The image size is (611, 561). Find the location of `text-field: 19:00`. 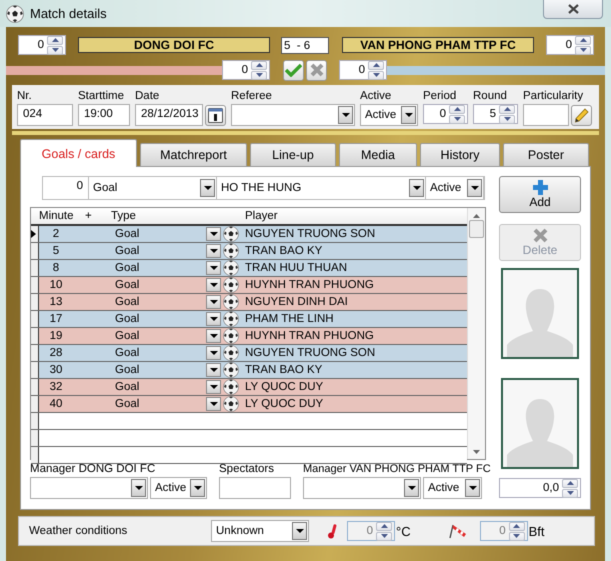

text-field: 19:00 is located at coordinates (104, 115).